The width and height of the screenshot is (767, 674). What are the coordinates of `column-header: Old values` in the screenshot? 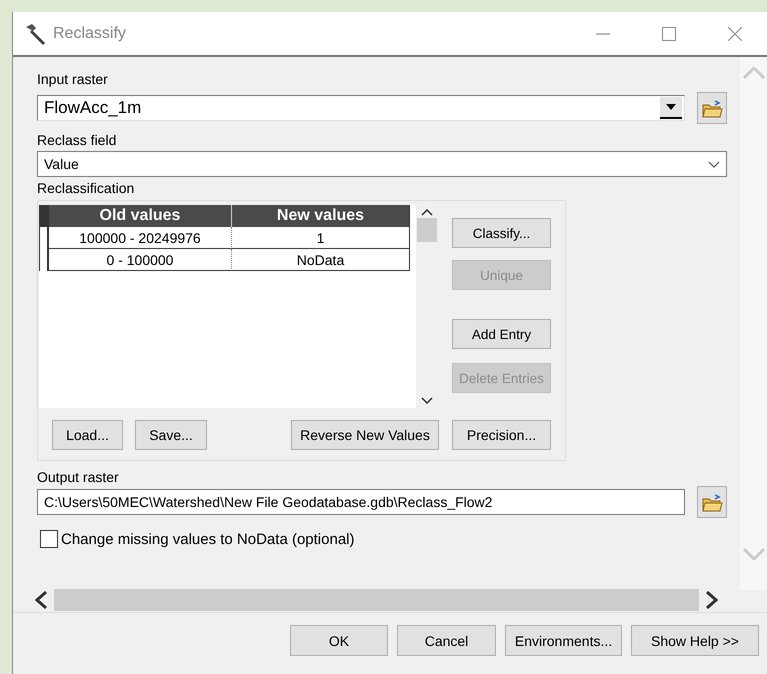 It's located at (140, 216).